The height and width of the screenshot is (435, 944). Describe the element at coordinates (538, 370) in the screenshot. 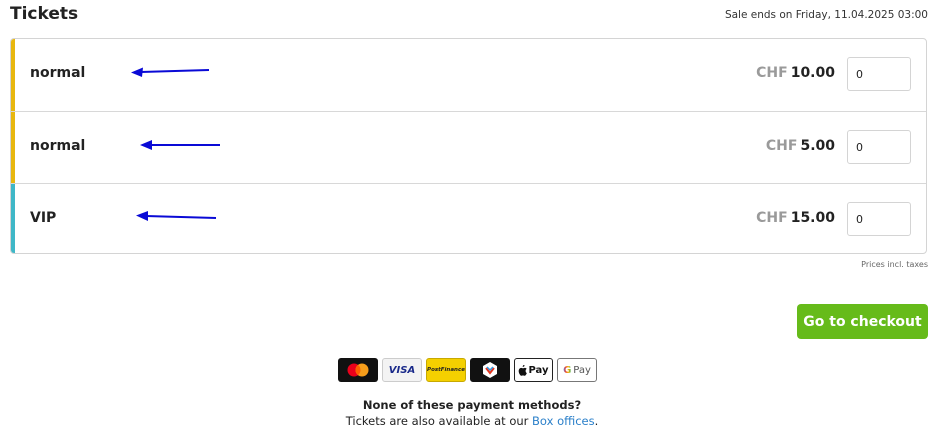

I see `apple-pay-label: Pay` at that location.